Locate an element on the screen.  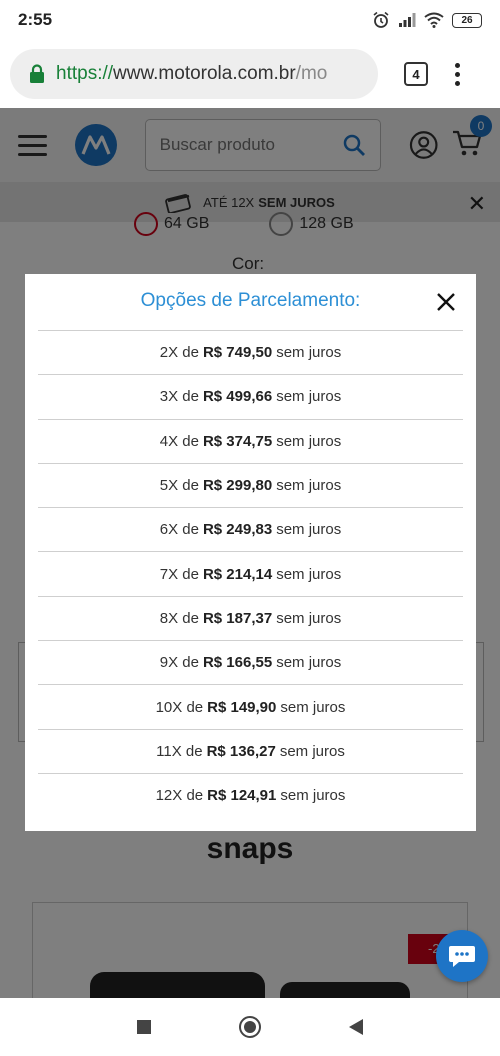
url-bar: https://www.motorola.com.br/mo is located at coordinates (194, 74).